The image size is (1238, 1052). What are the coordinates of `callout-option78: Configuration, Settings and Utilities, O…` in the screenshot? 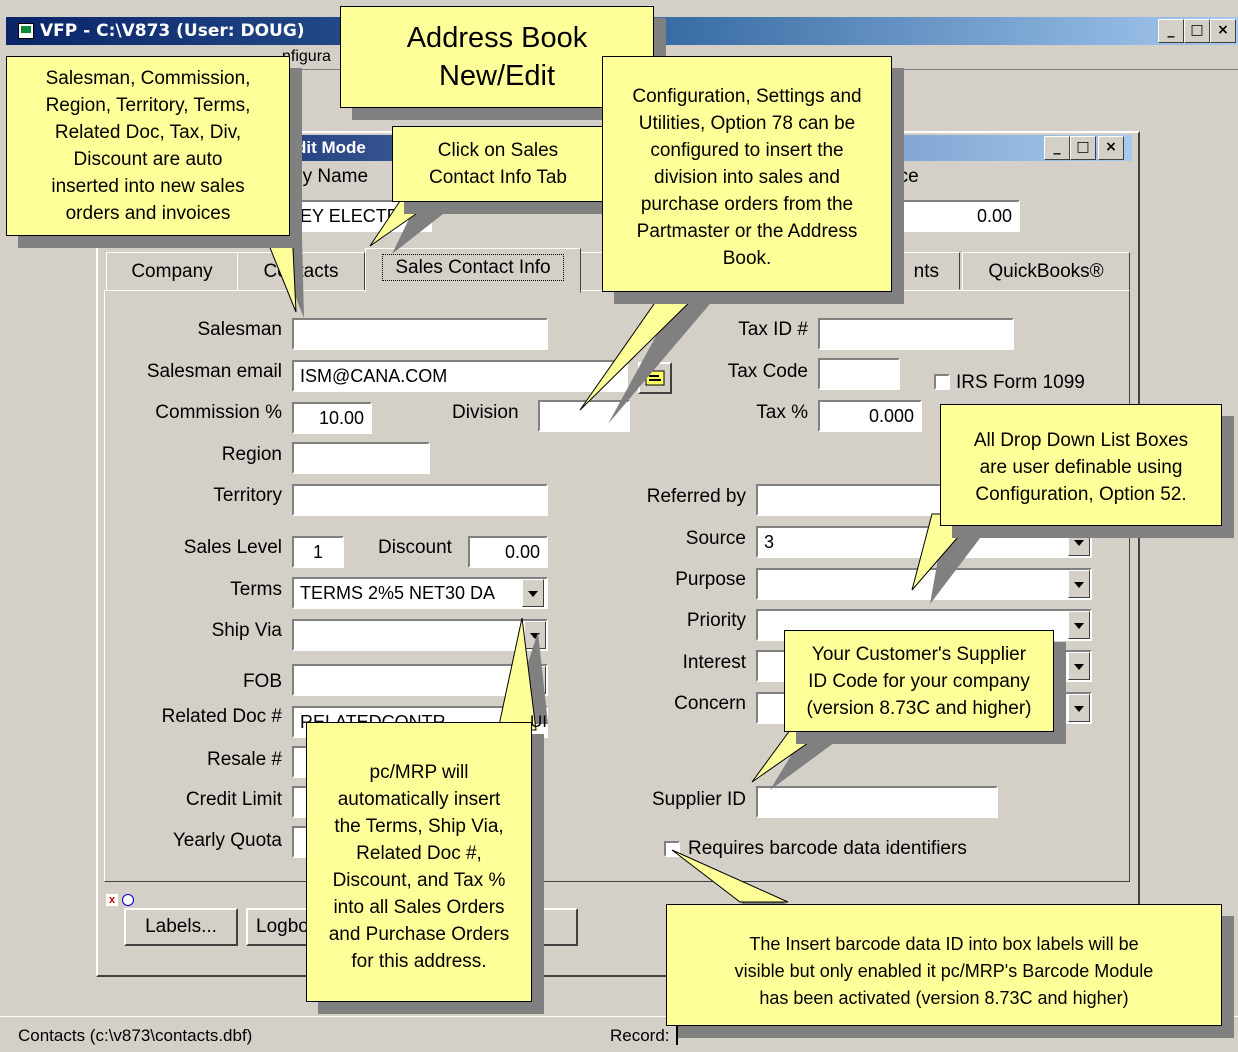 It's located at (747, 174).